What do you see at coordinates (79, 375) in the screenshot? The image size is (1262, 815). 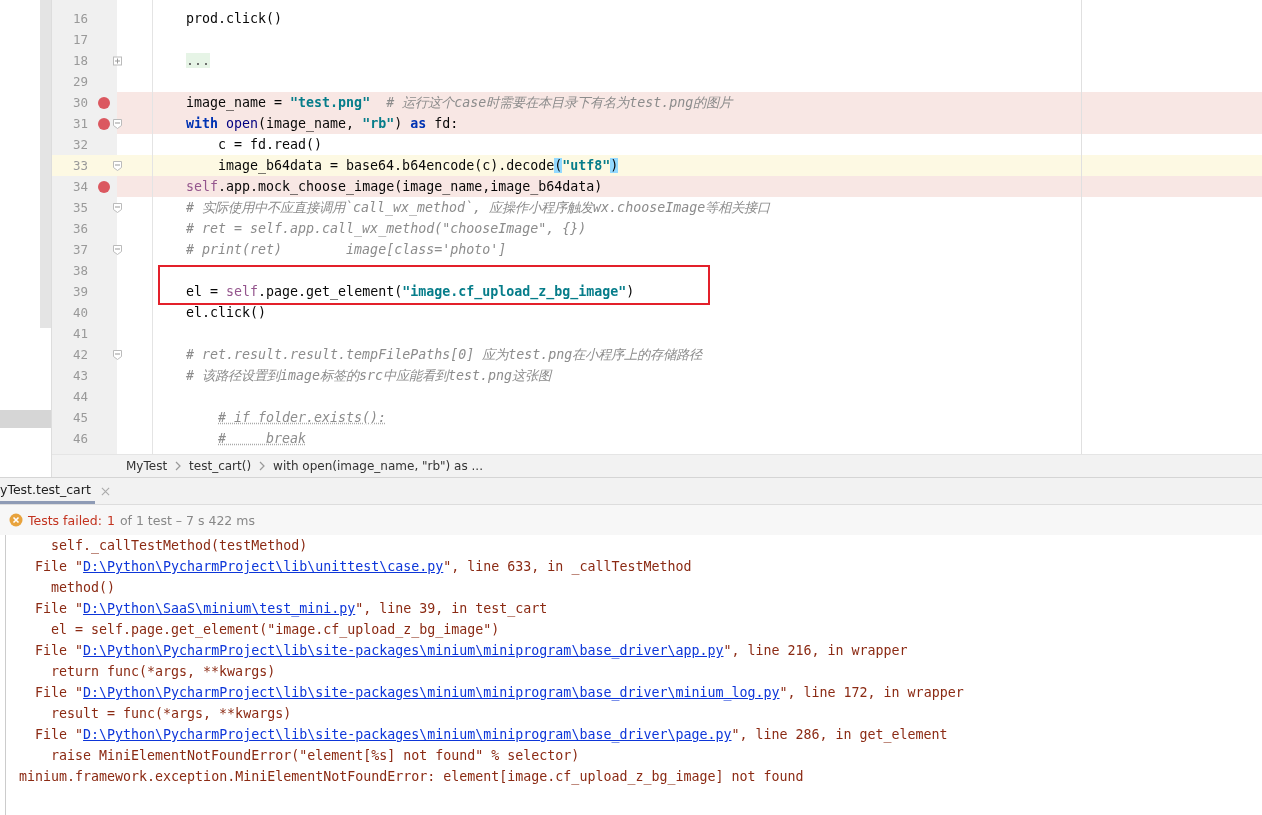 I see `line-number: 43` at bounding box center [79, 375].